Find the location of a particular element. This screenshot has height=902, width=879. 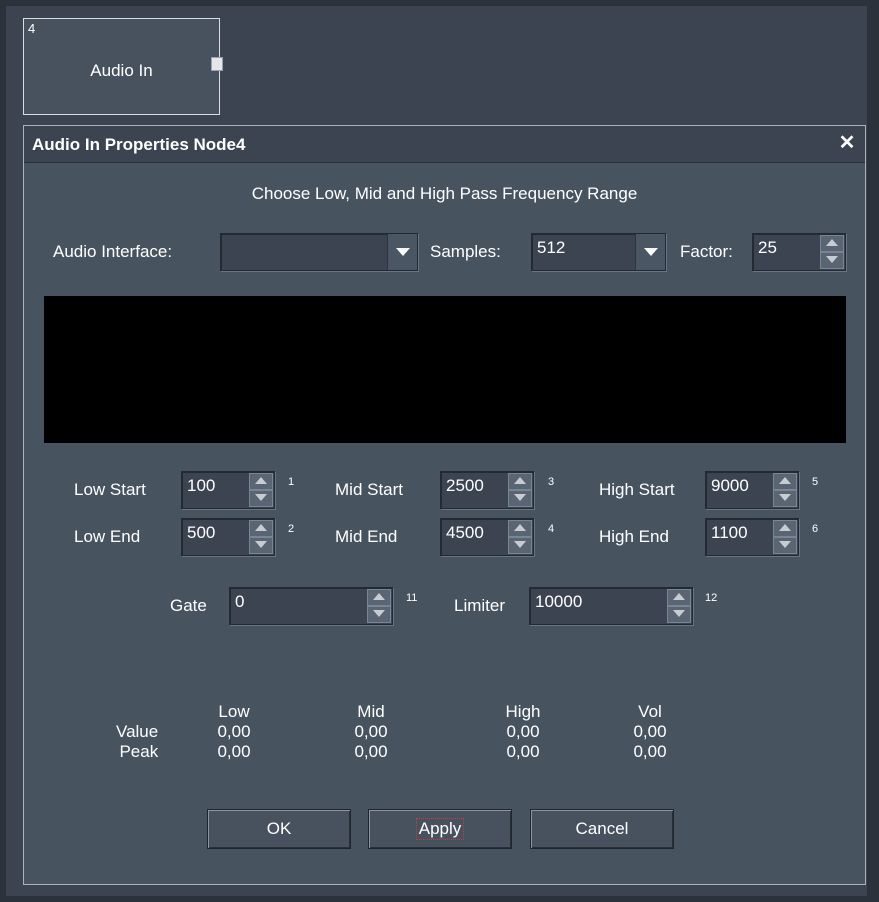

mid-start-value: 2500 is located at coordinates (465, 485).